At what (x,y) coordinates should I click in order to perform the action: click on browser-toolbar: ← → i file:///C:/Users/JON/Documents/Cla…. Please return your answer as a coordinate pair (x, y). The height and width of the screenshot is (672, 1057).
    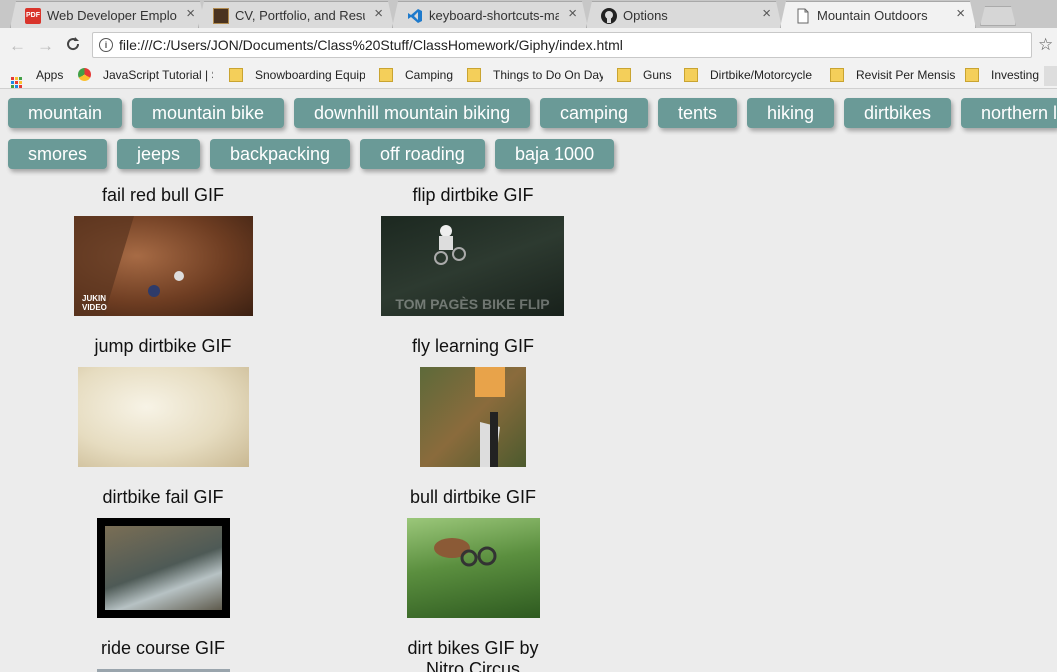
    Looking at the image, I should click on (528, 46).